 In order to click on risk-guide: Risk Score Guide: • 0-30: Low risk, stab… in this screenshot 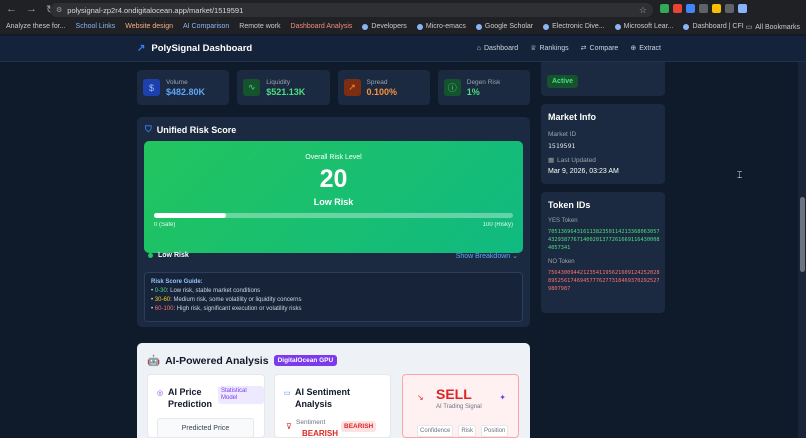, I will do `click(333, 297)`.